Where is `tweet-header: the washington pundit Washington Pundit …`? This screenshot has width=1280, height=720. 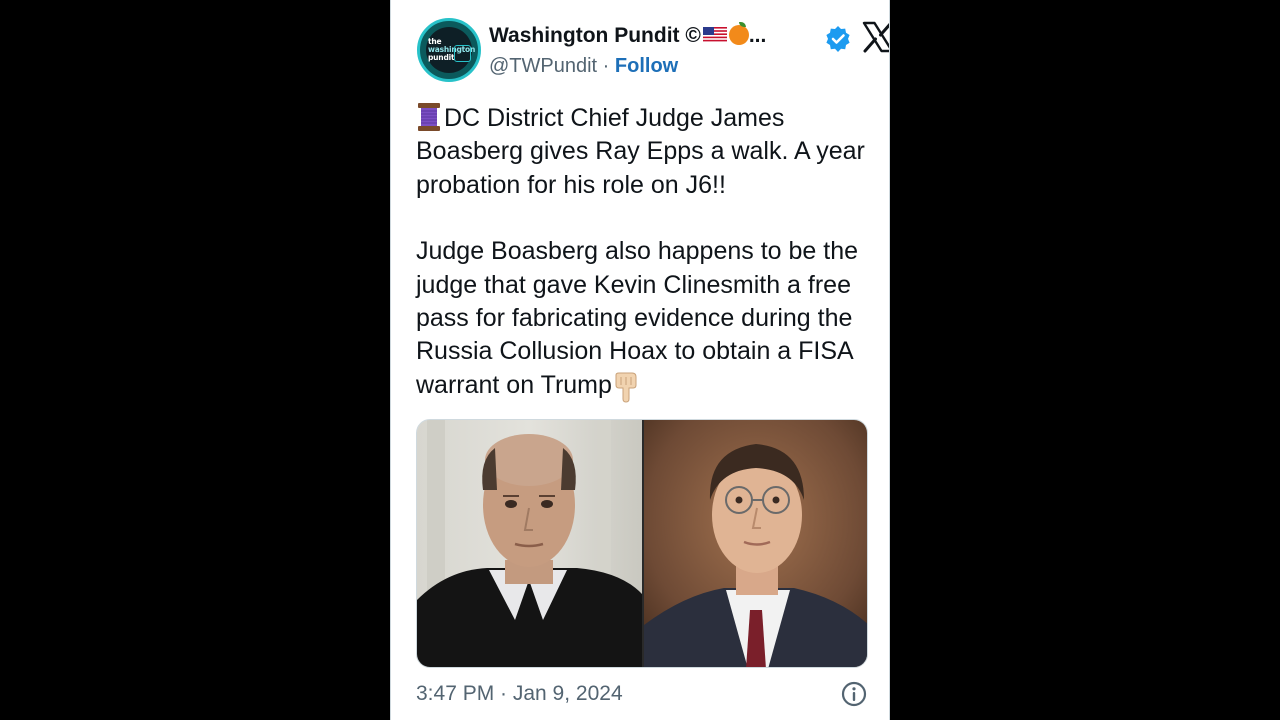 tweet-header: the washington pundit Washington Pundit … is located at coordinates (653, 51).